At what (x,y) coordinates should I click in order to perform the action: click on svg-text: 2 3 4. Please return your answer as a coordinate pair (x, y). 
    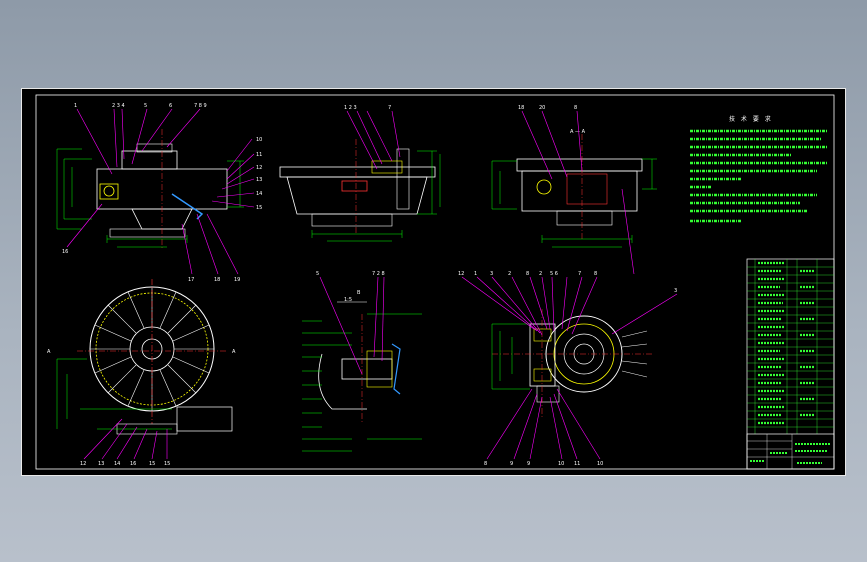
    Looking at the image, I should click on (118, 106).